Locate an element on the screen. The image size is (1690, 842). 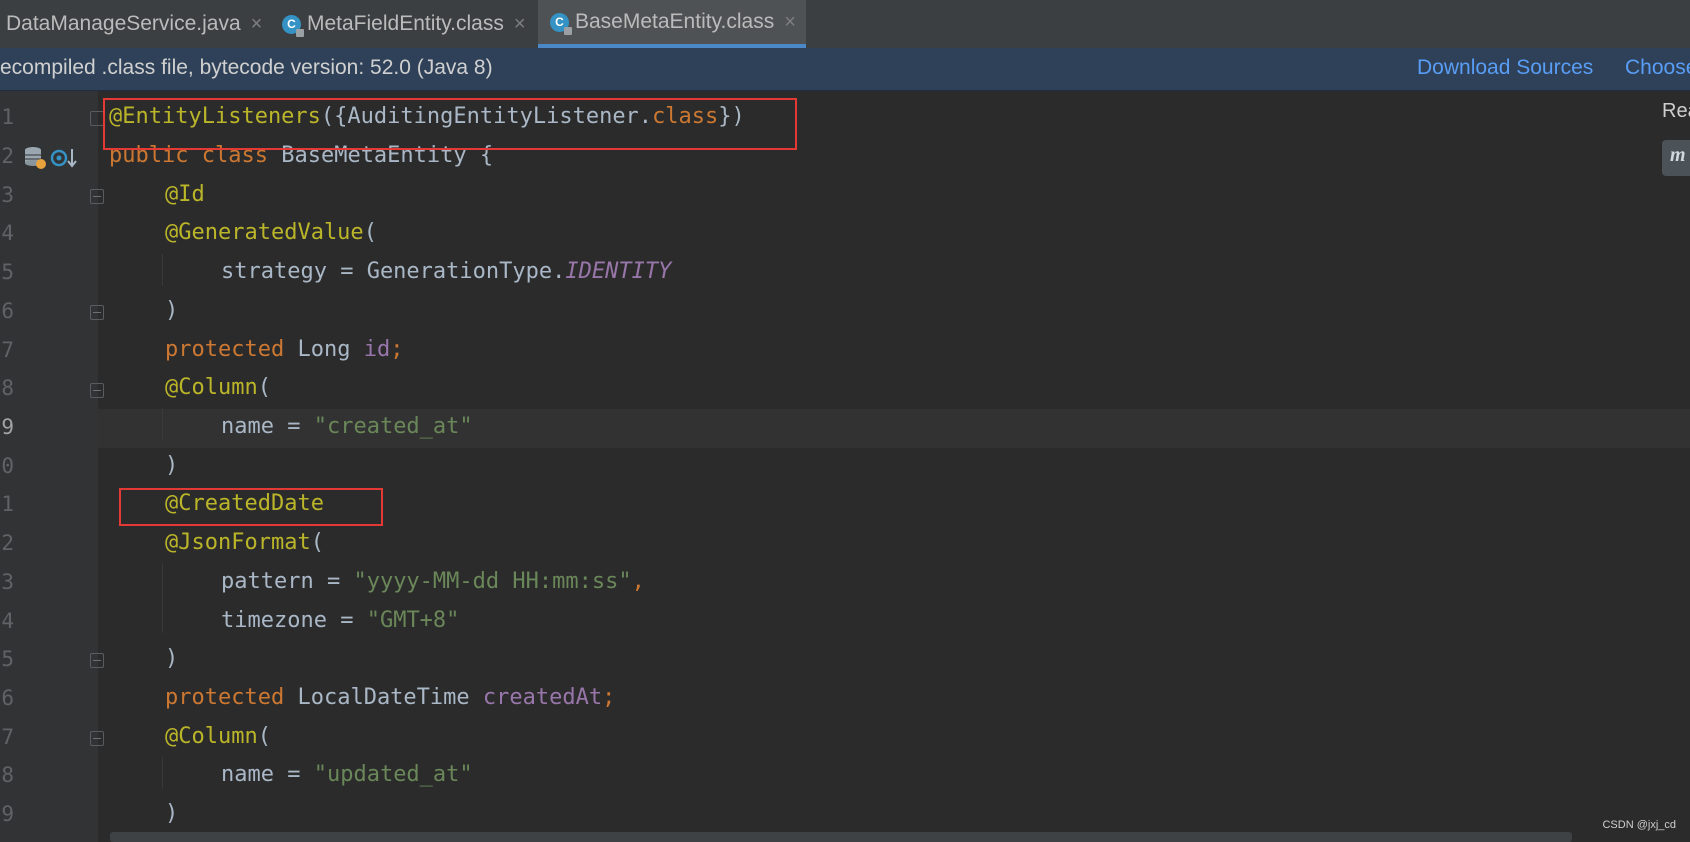
tab-label: DataManageService.java is located at coordinates (123, 23).